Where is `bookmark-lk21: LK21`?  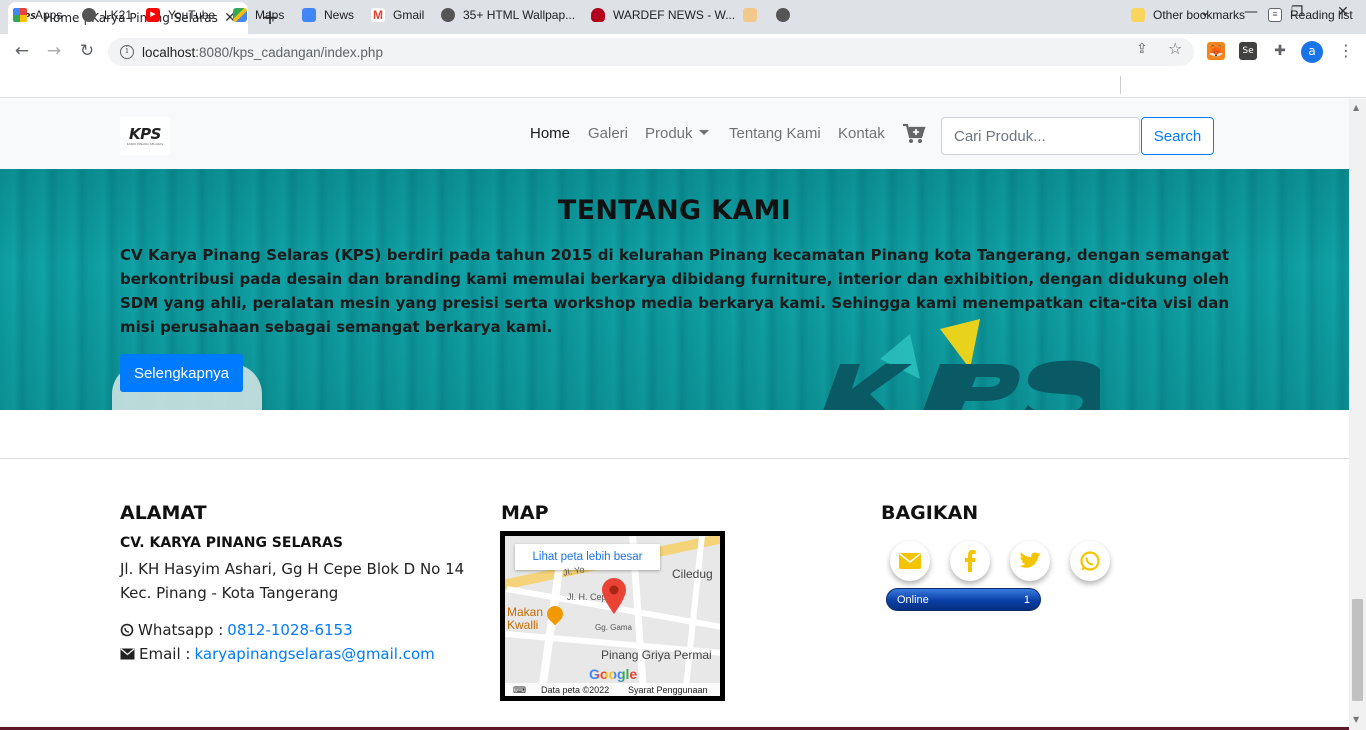 bookmark-lk21: LK21 is located at coordinates (107, 15).